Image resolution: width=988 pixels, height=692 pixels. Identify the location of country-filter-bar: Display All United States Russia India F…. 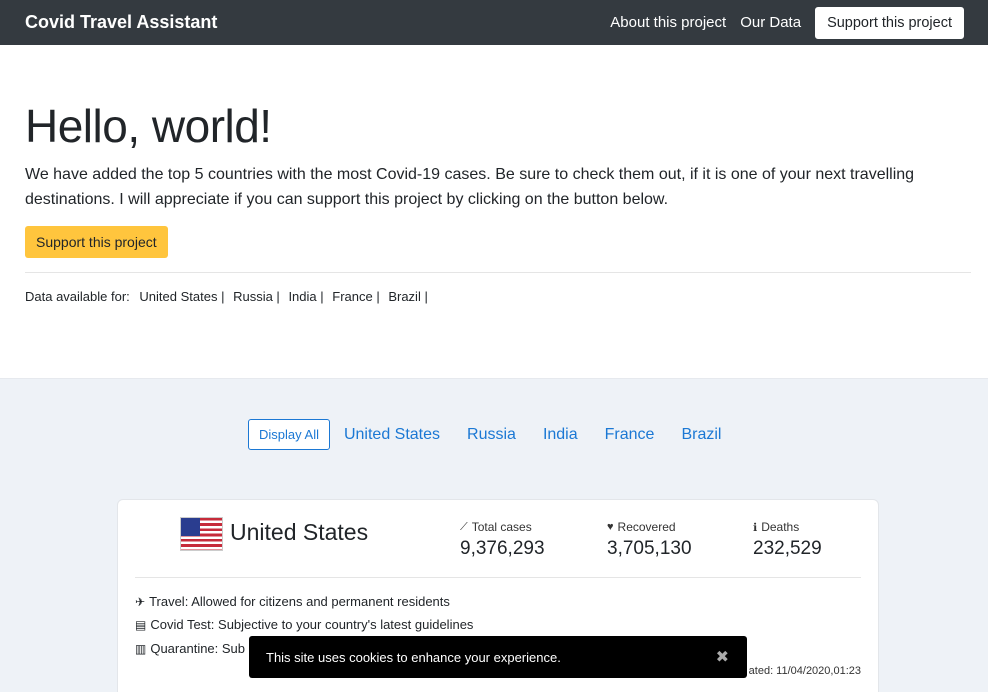
(498, 434).